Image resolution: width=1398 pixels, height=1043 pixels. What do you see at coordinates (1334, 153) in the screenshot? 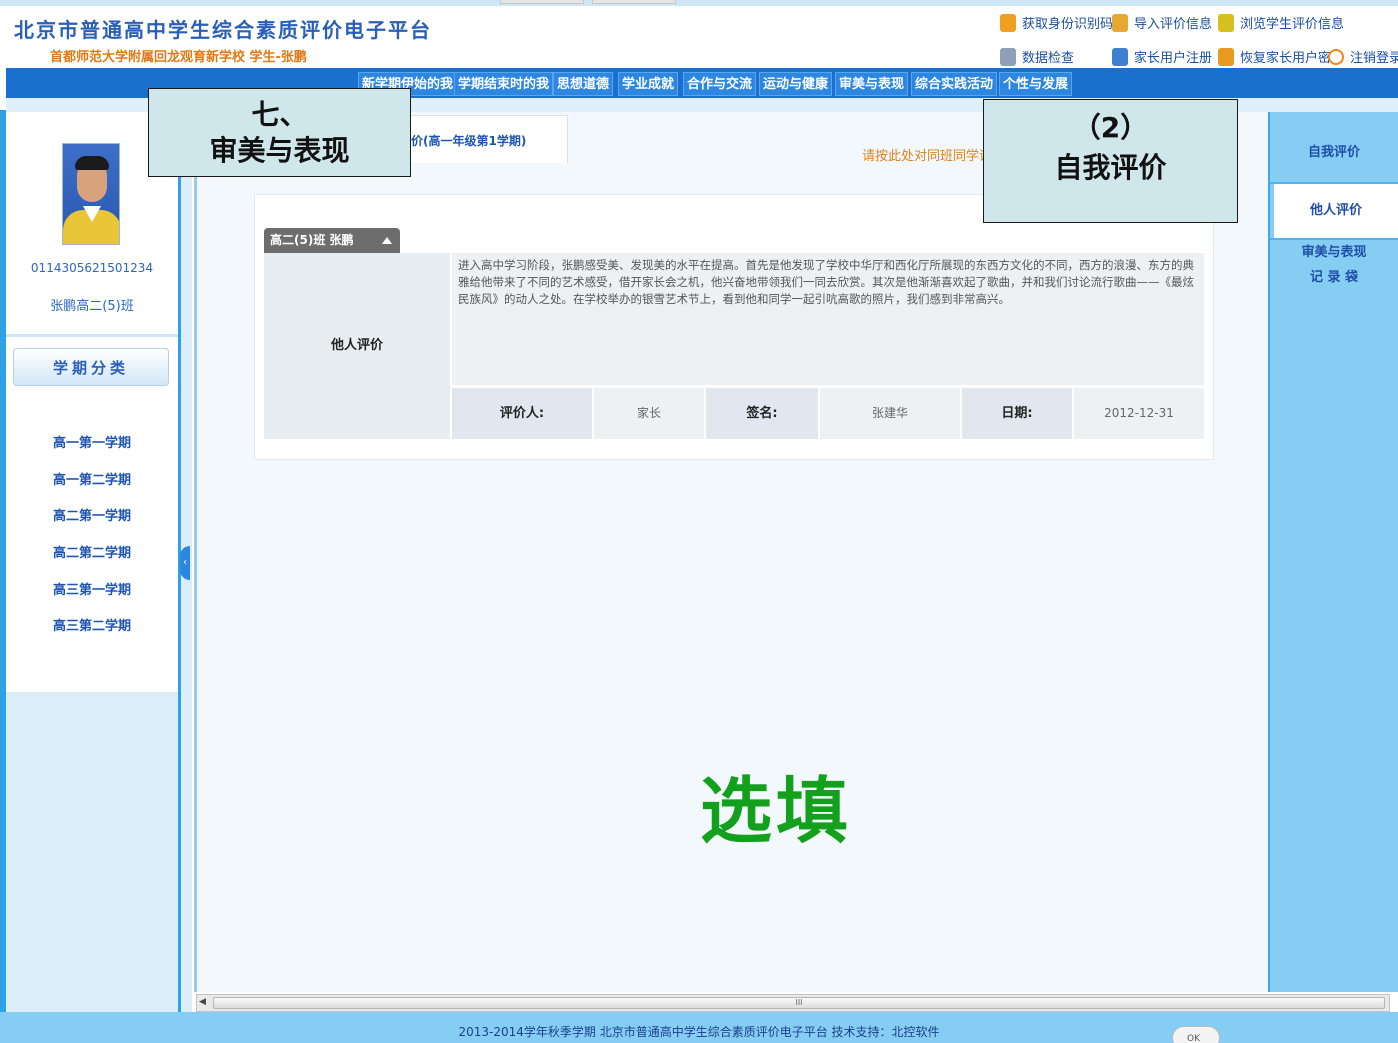
I see `right-menu-self-eval: 自我评价` at bounding box center [1334, 153].